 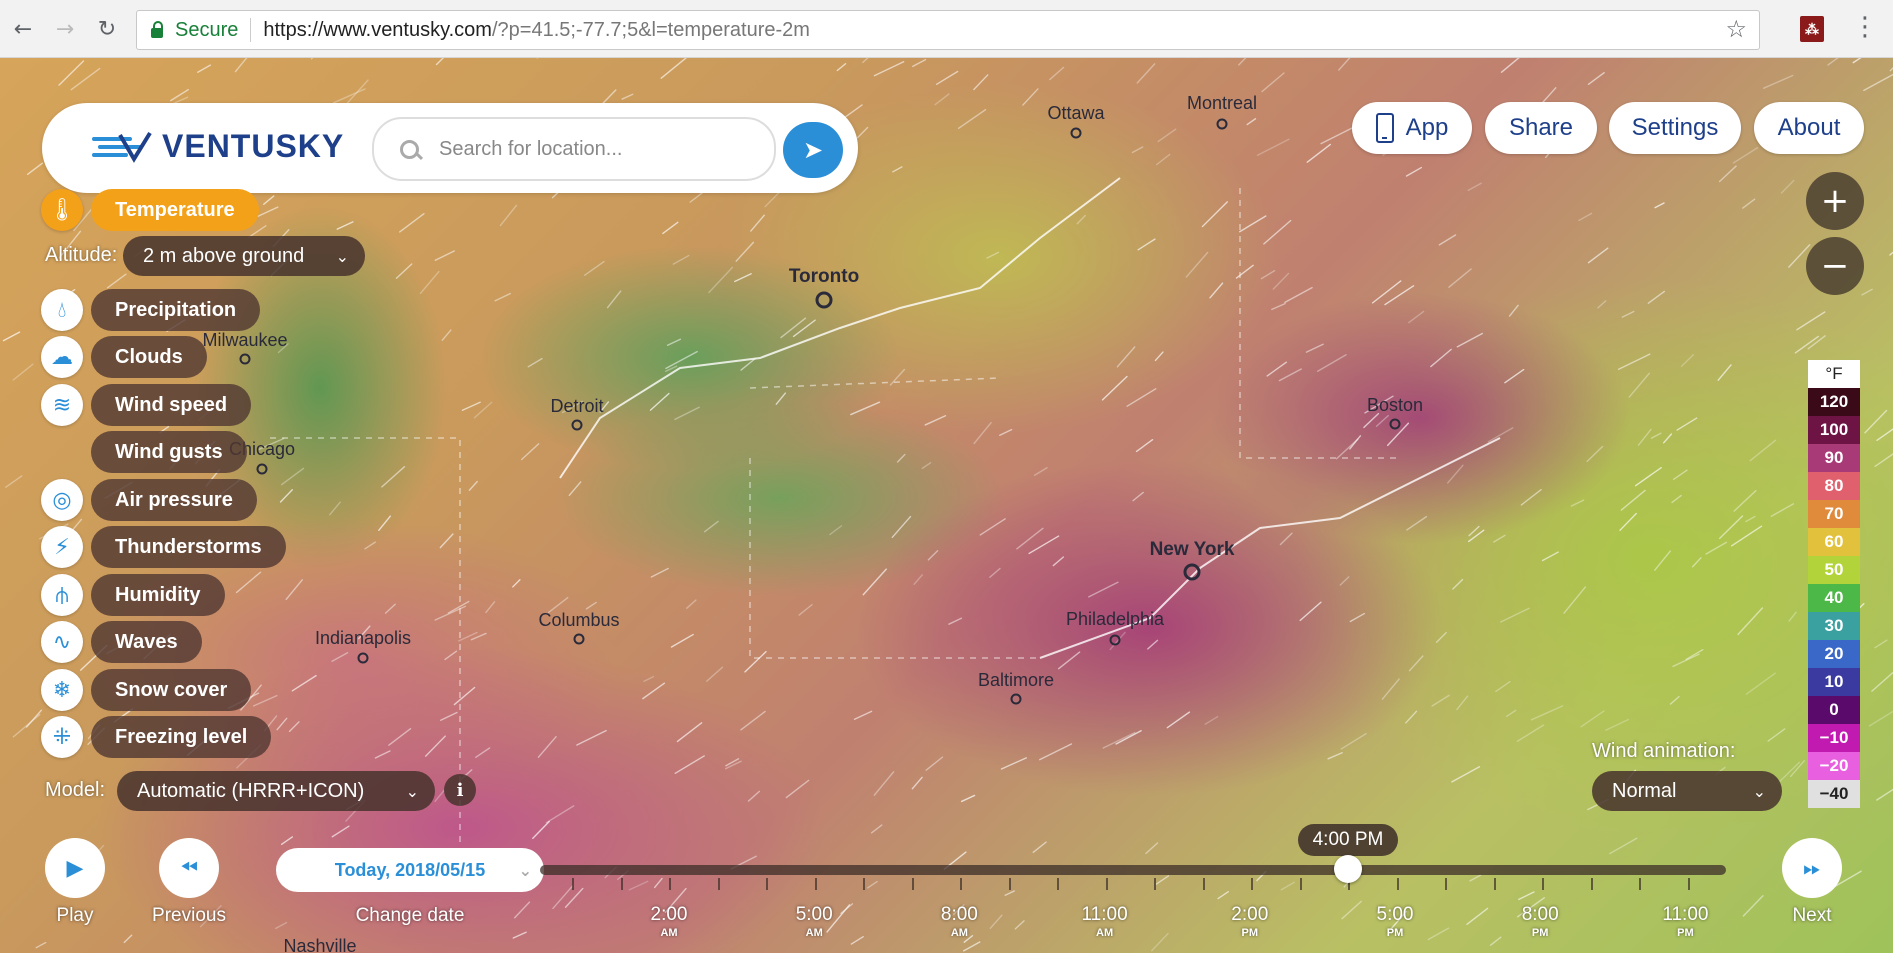 What do you see at coordinates (158, 595) in the screenshot?
I see `layer-humidity: Humidity` at bounding box center [158, 595].